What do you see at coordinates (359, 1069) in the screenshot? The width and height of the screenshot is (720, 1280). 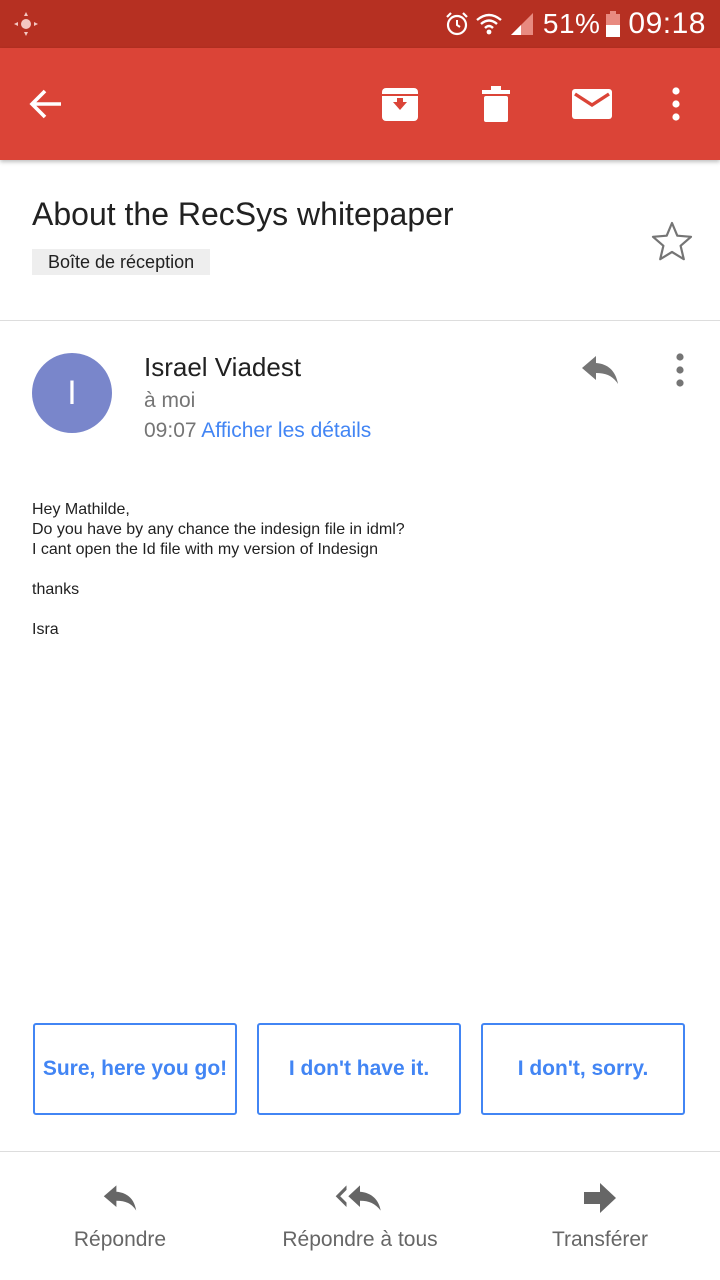 I see `smart-reply-button: I don't have it.` at bounding box center [359, 1069].